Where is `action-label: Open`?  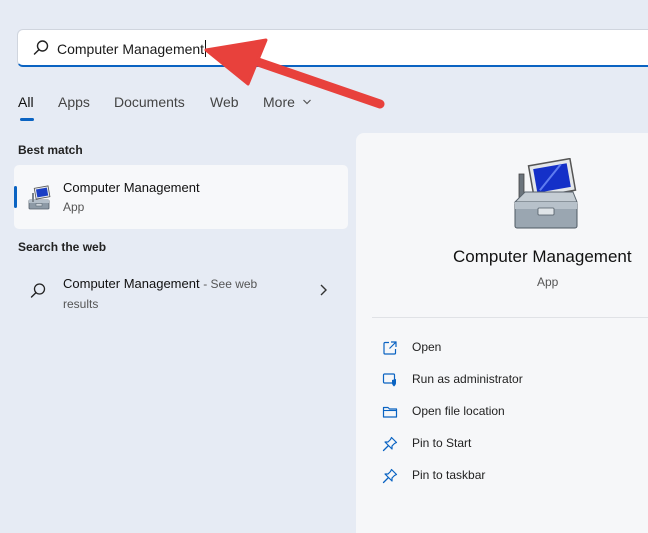 action-label: Open is located at coordinates (427, 347).